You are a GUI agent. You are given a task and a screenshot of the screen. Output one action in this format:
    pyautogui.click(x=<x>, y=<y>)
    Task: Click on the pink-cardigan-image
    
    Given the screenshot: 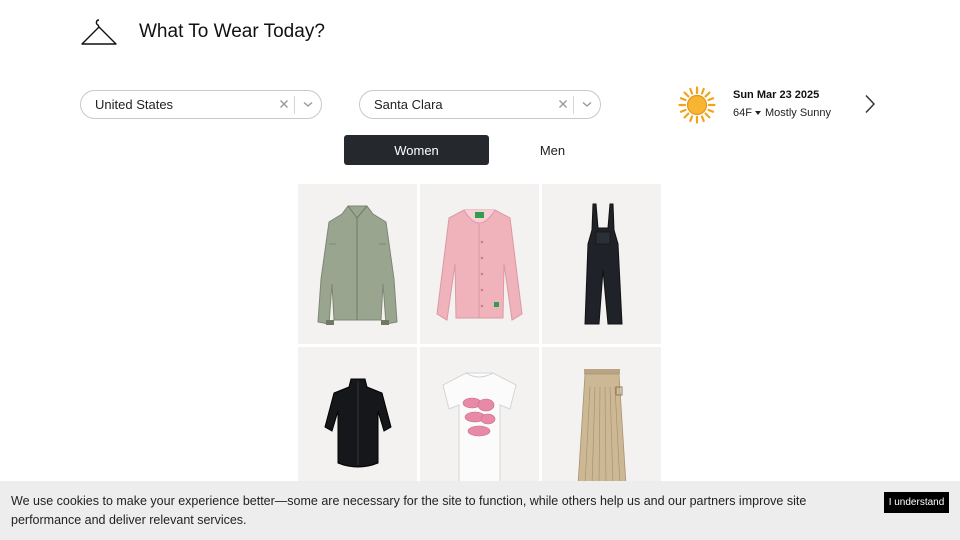 What is the action you would take?
    pyautogui.click(x=479, y=265)
    